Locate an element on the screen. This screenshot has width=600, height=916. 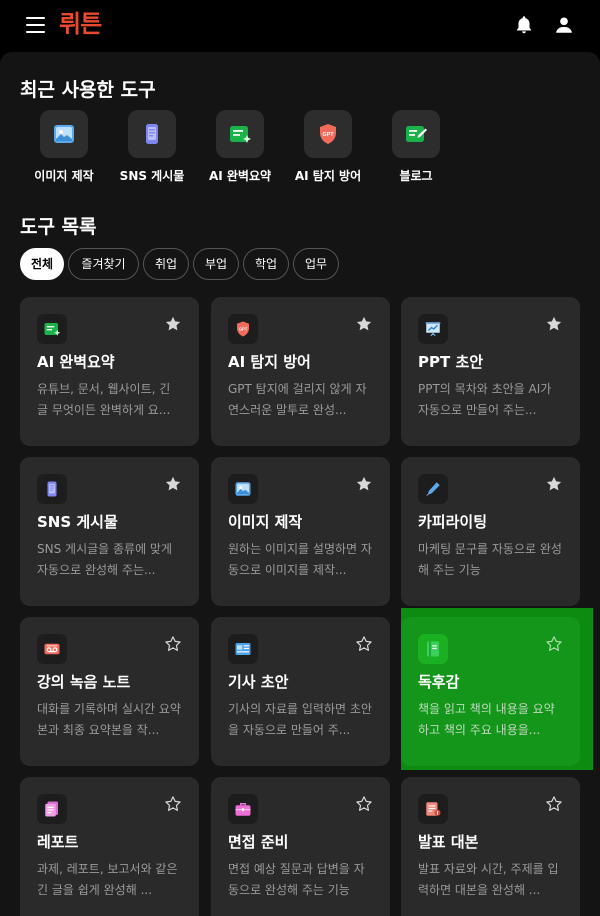
presentation-icon is located at coordinates (433, 329).